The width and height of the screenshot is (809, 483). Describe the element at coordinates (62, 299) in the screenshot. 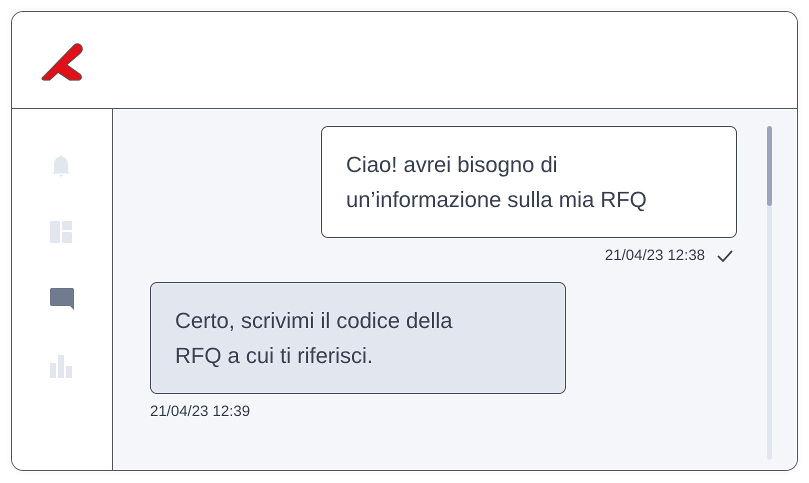

I see `chat-icon` at that location.